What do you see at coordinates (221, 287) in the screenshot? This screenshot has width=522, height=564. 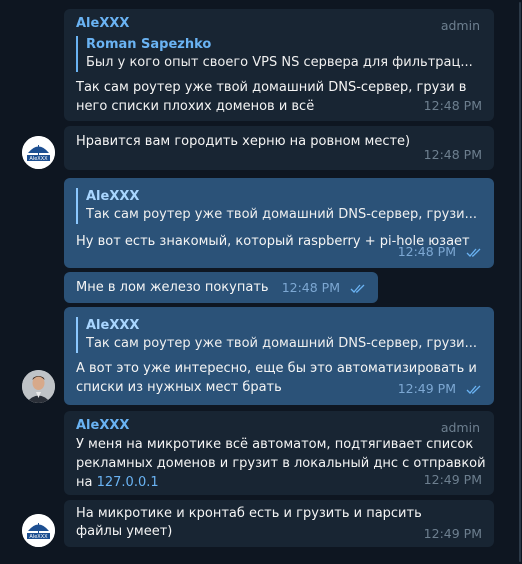 I see `message-bubble: Мне в лом железо покупать 12:48 PM` at bounding box center [221, 287].